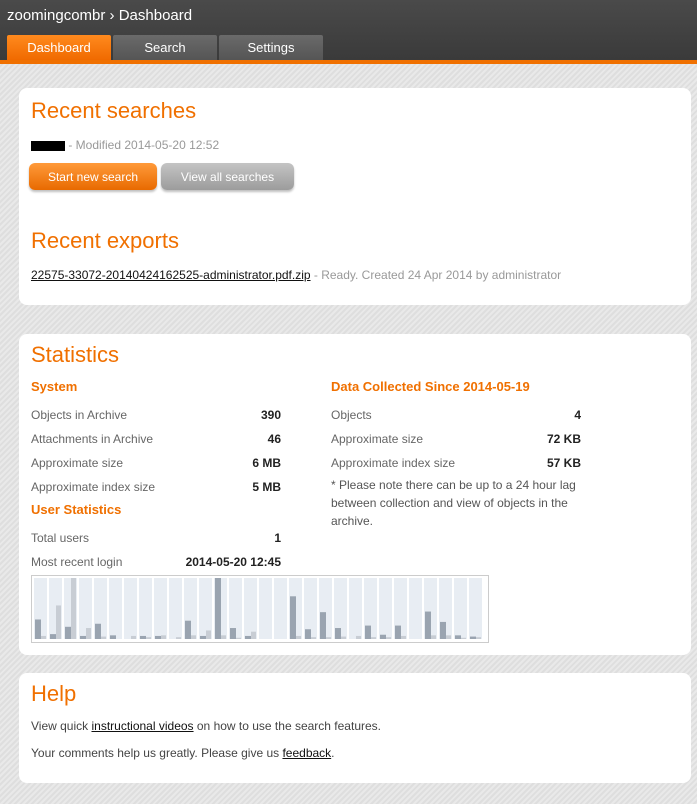 The image size is (697, 804). Describe the element at coordinates (456, 439) in the screenshot. I see `stat-row: Approximate size 72 KB` at that location.